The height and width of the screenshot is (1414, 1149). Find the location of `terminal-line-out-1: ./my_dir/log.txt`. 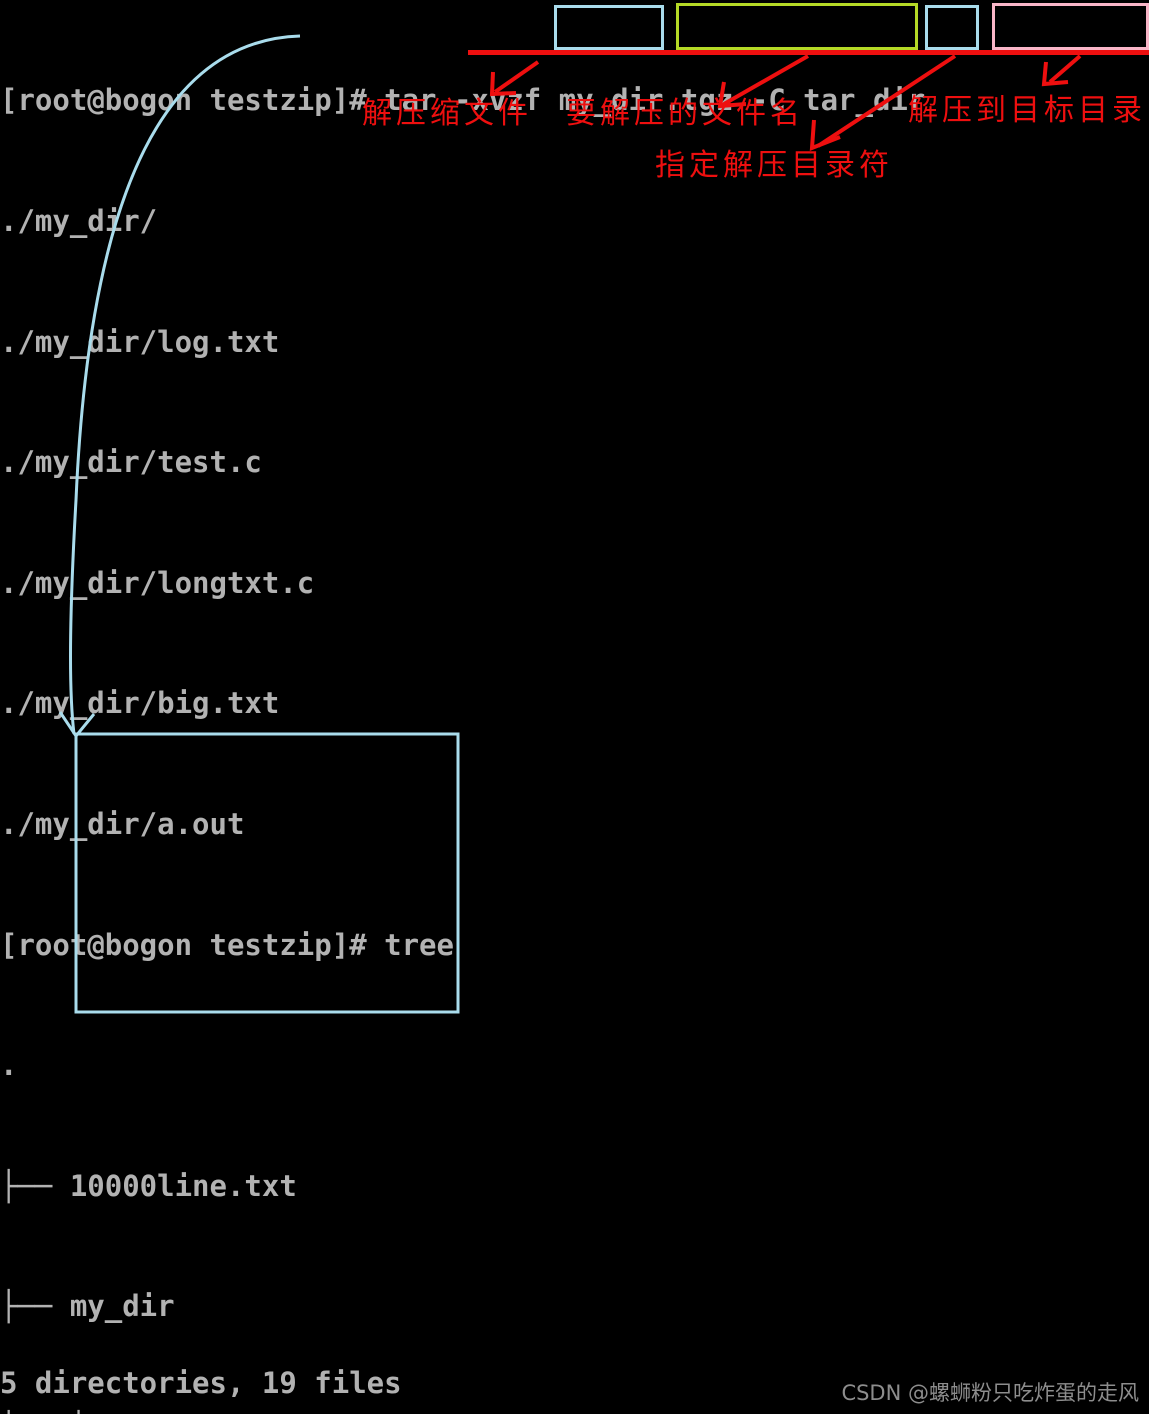

terminal-line-out-1: ./my_dir/log.txt is located at coordinates (140, 341).